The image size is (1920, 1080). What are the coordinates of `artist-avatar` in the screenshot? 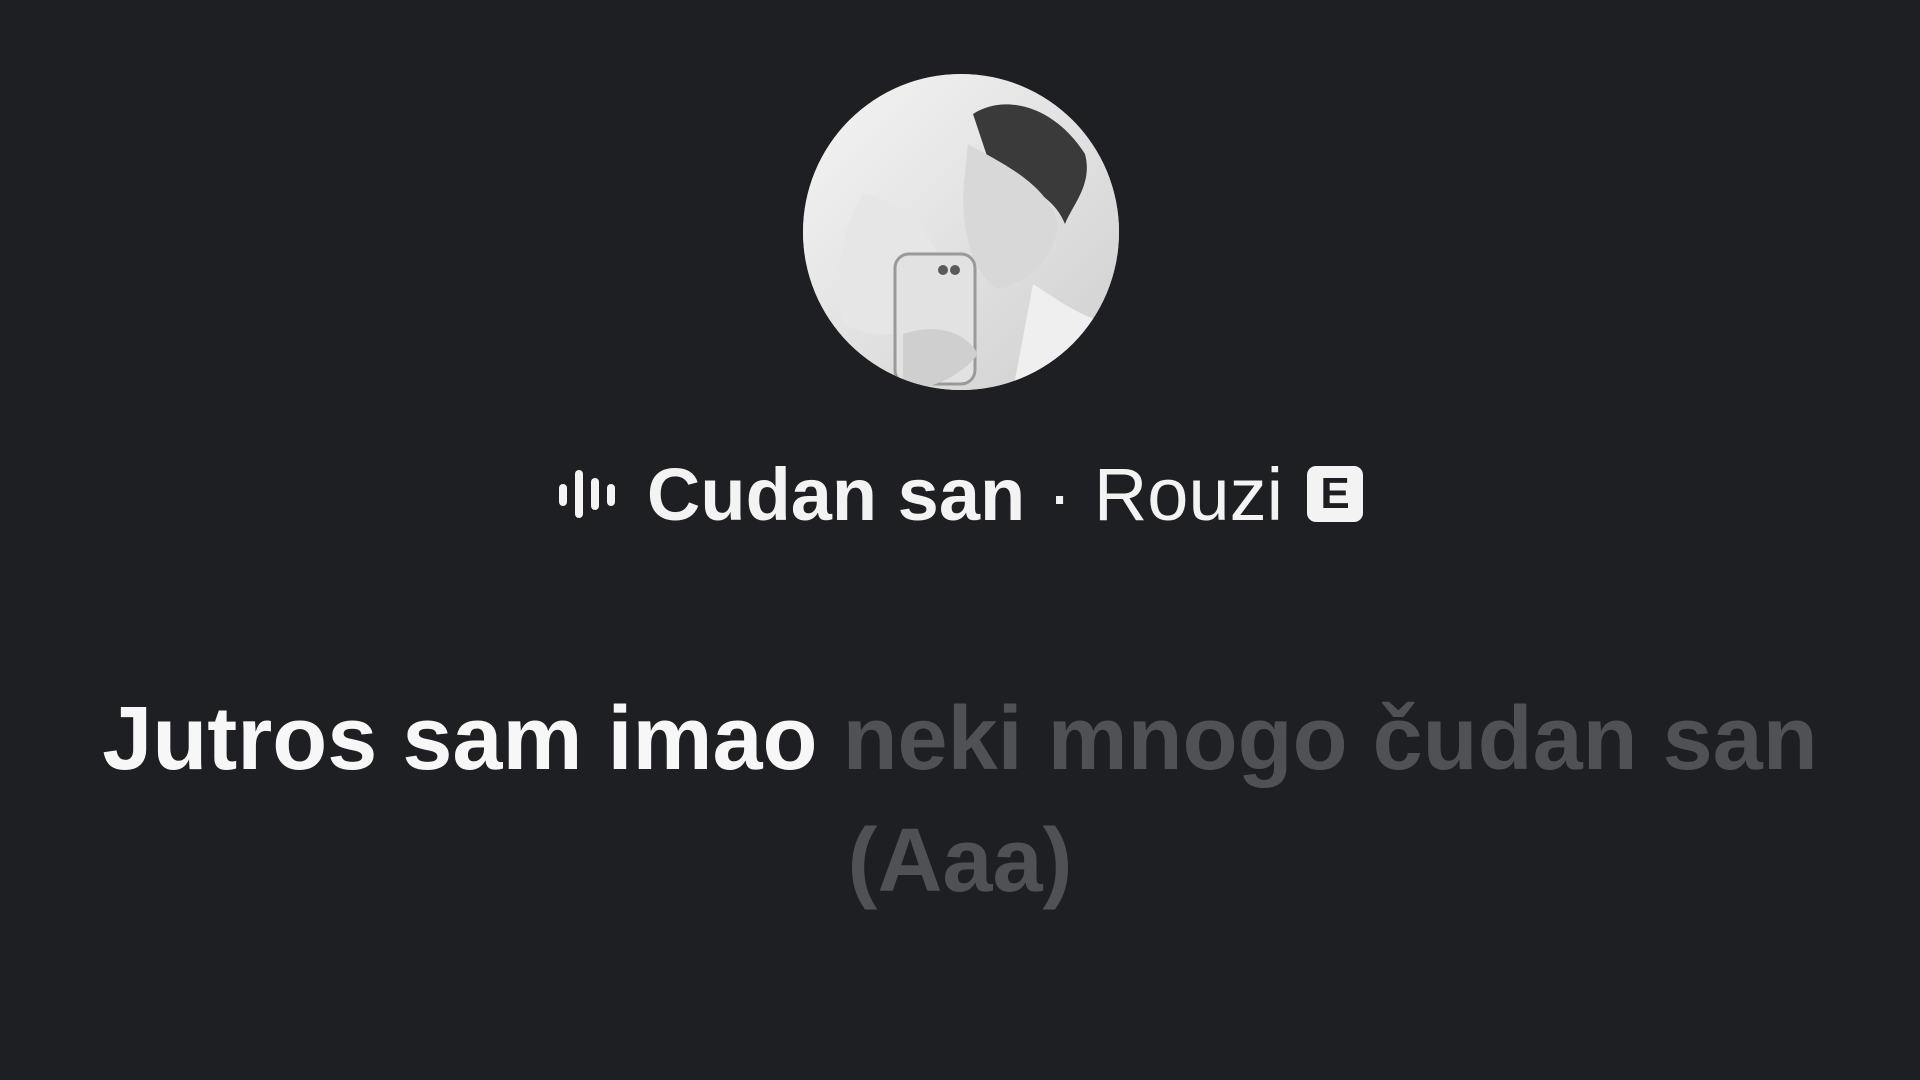 It's located at (961, 232).